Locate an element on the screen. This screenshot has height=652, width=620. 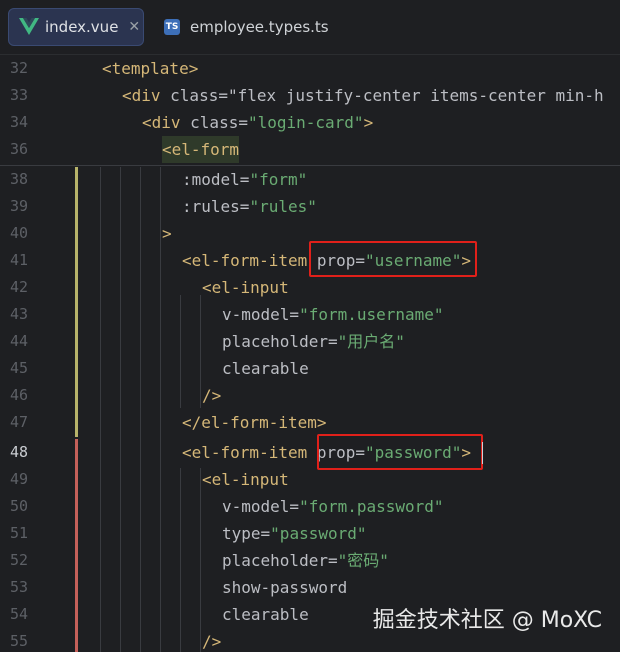
code-line: 53 show-password is located at coordinates (310, 587).